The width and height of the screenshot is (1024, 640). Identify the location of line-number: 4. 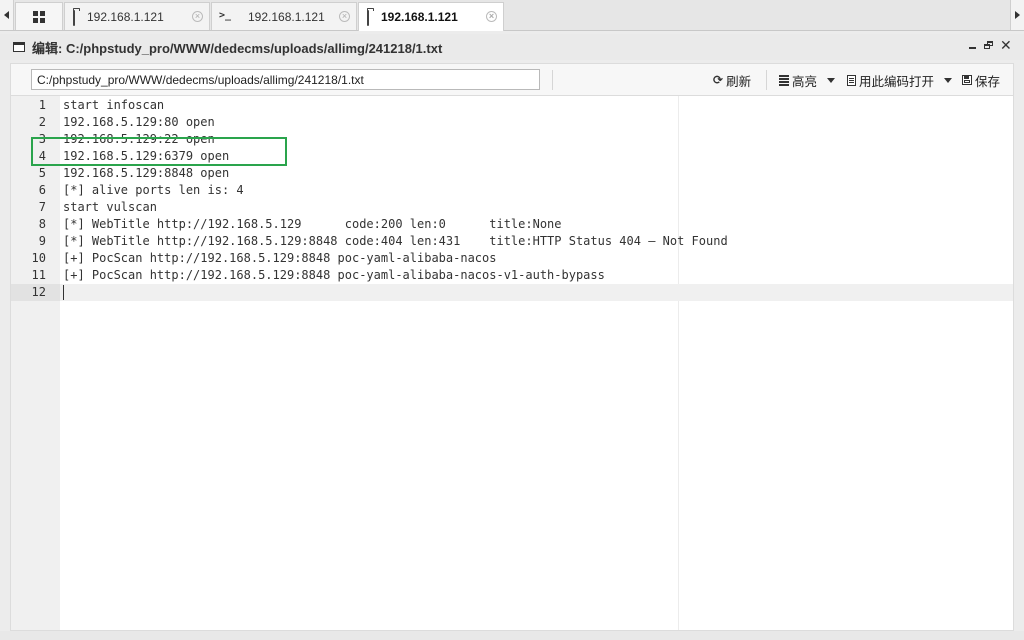
(42, 156).